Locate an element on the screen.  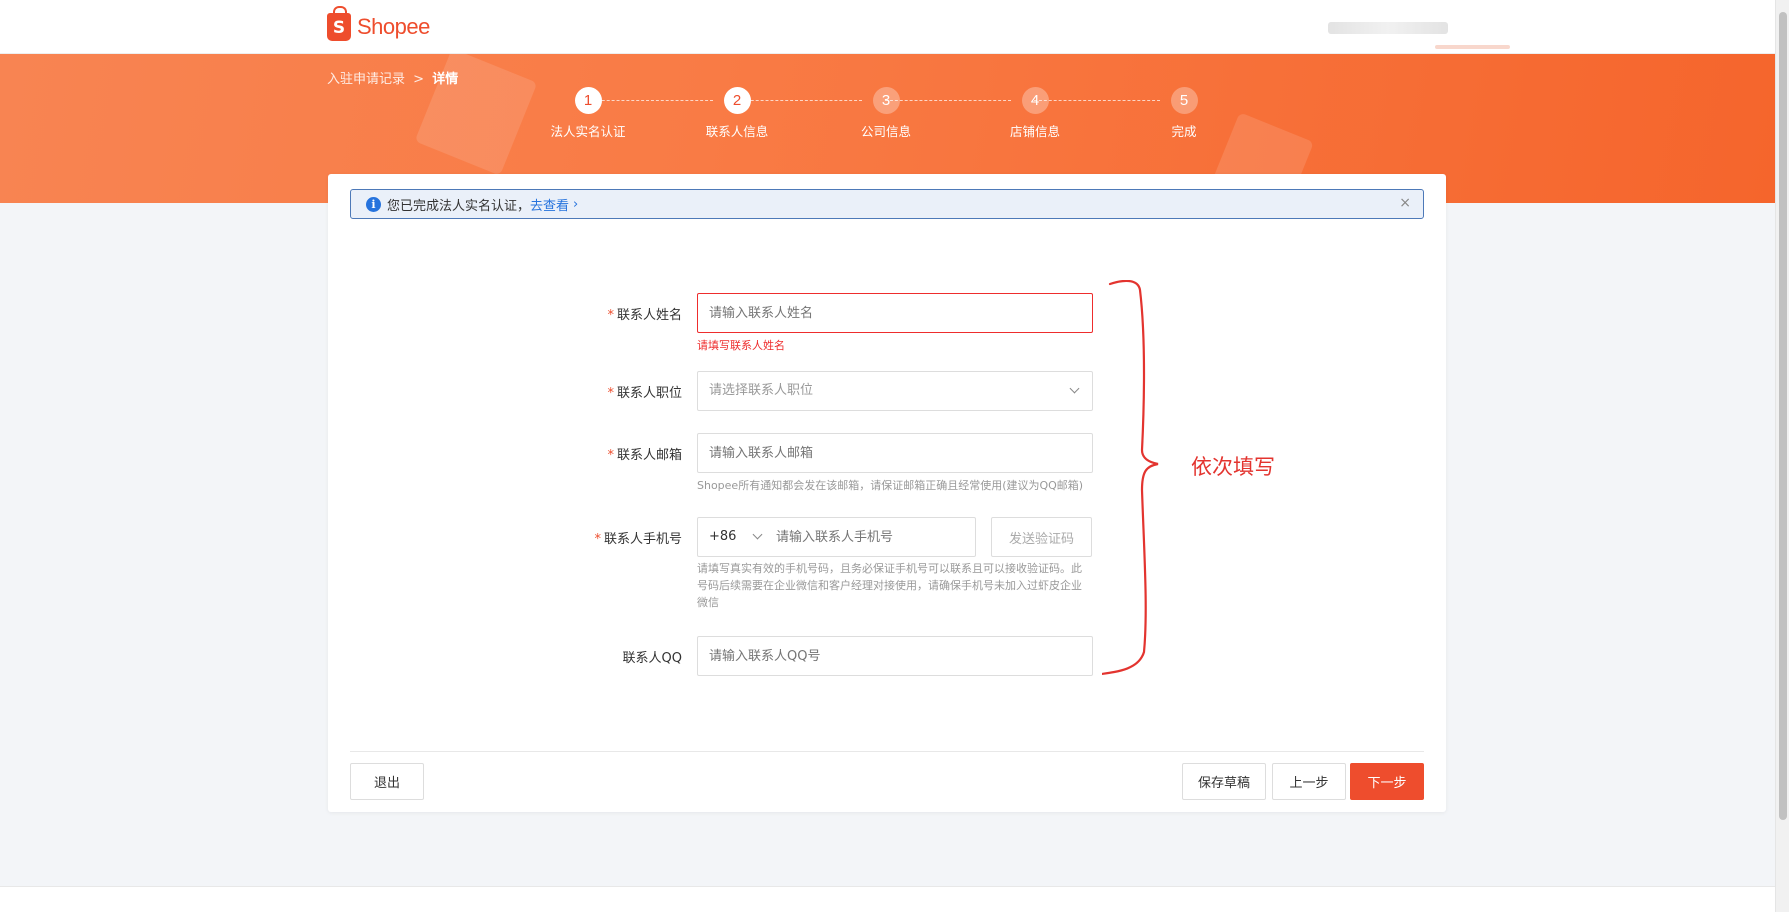
phone-label-text: 联系人手机号 is located at coordinates (642, 539).